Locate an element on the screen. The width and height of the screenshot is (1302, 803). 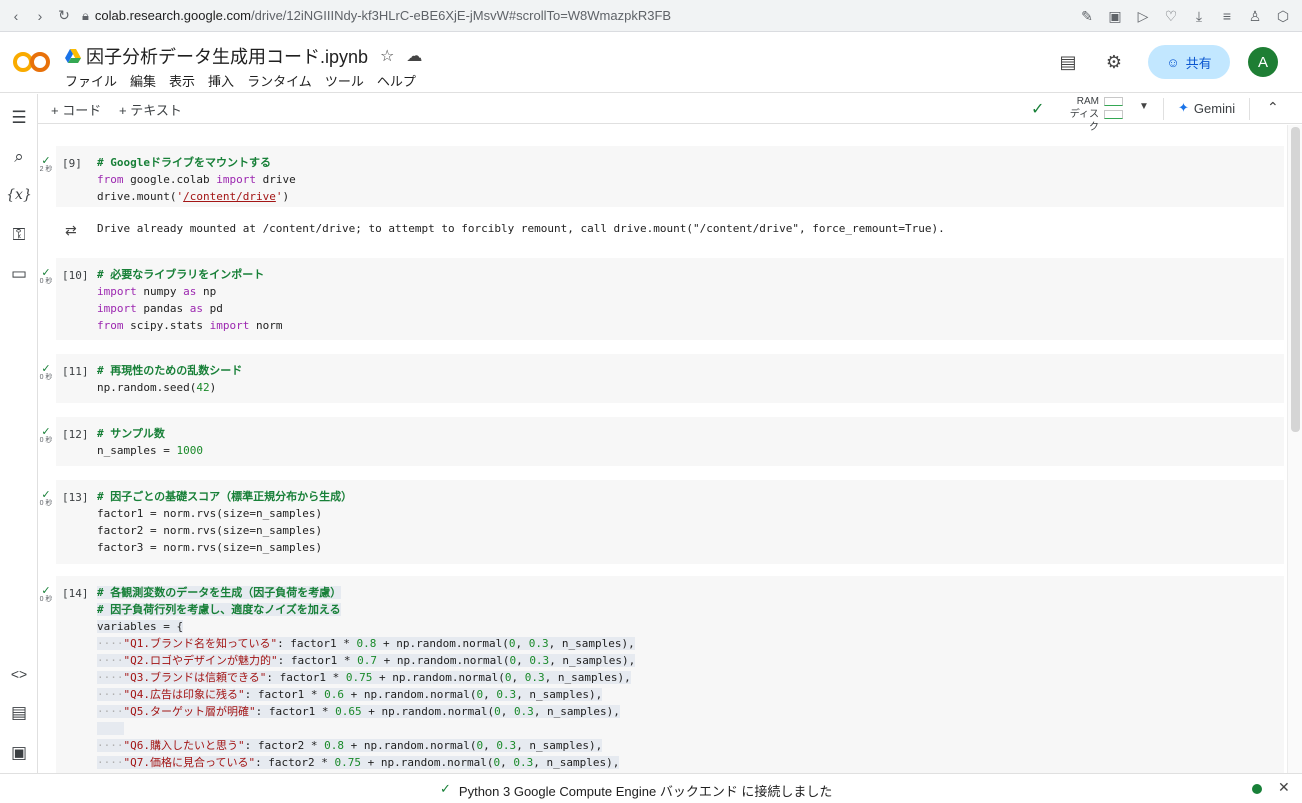
profile-icon: ♙ is located at coordinates (1255, 16).